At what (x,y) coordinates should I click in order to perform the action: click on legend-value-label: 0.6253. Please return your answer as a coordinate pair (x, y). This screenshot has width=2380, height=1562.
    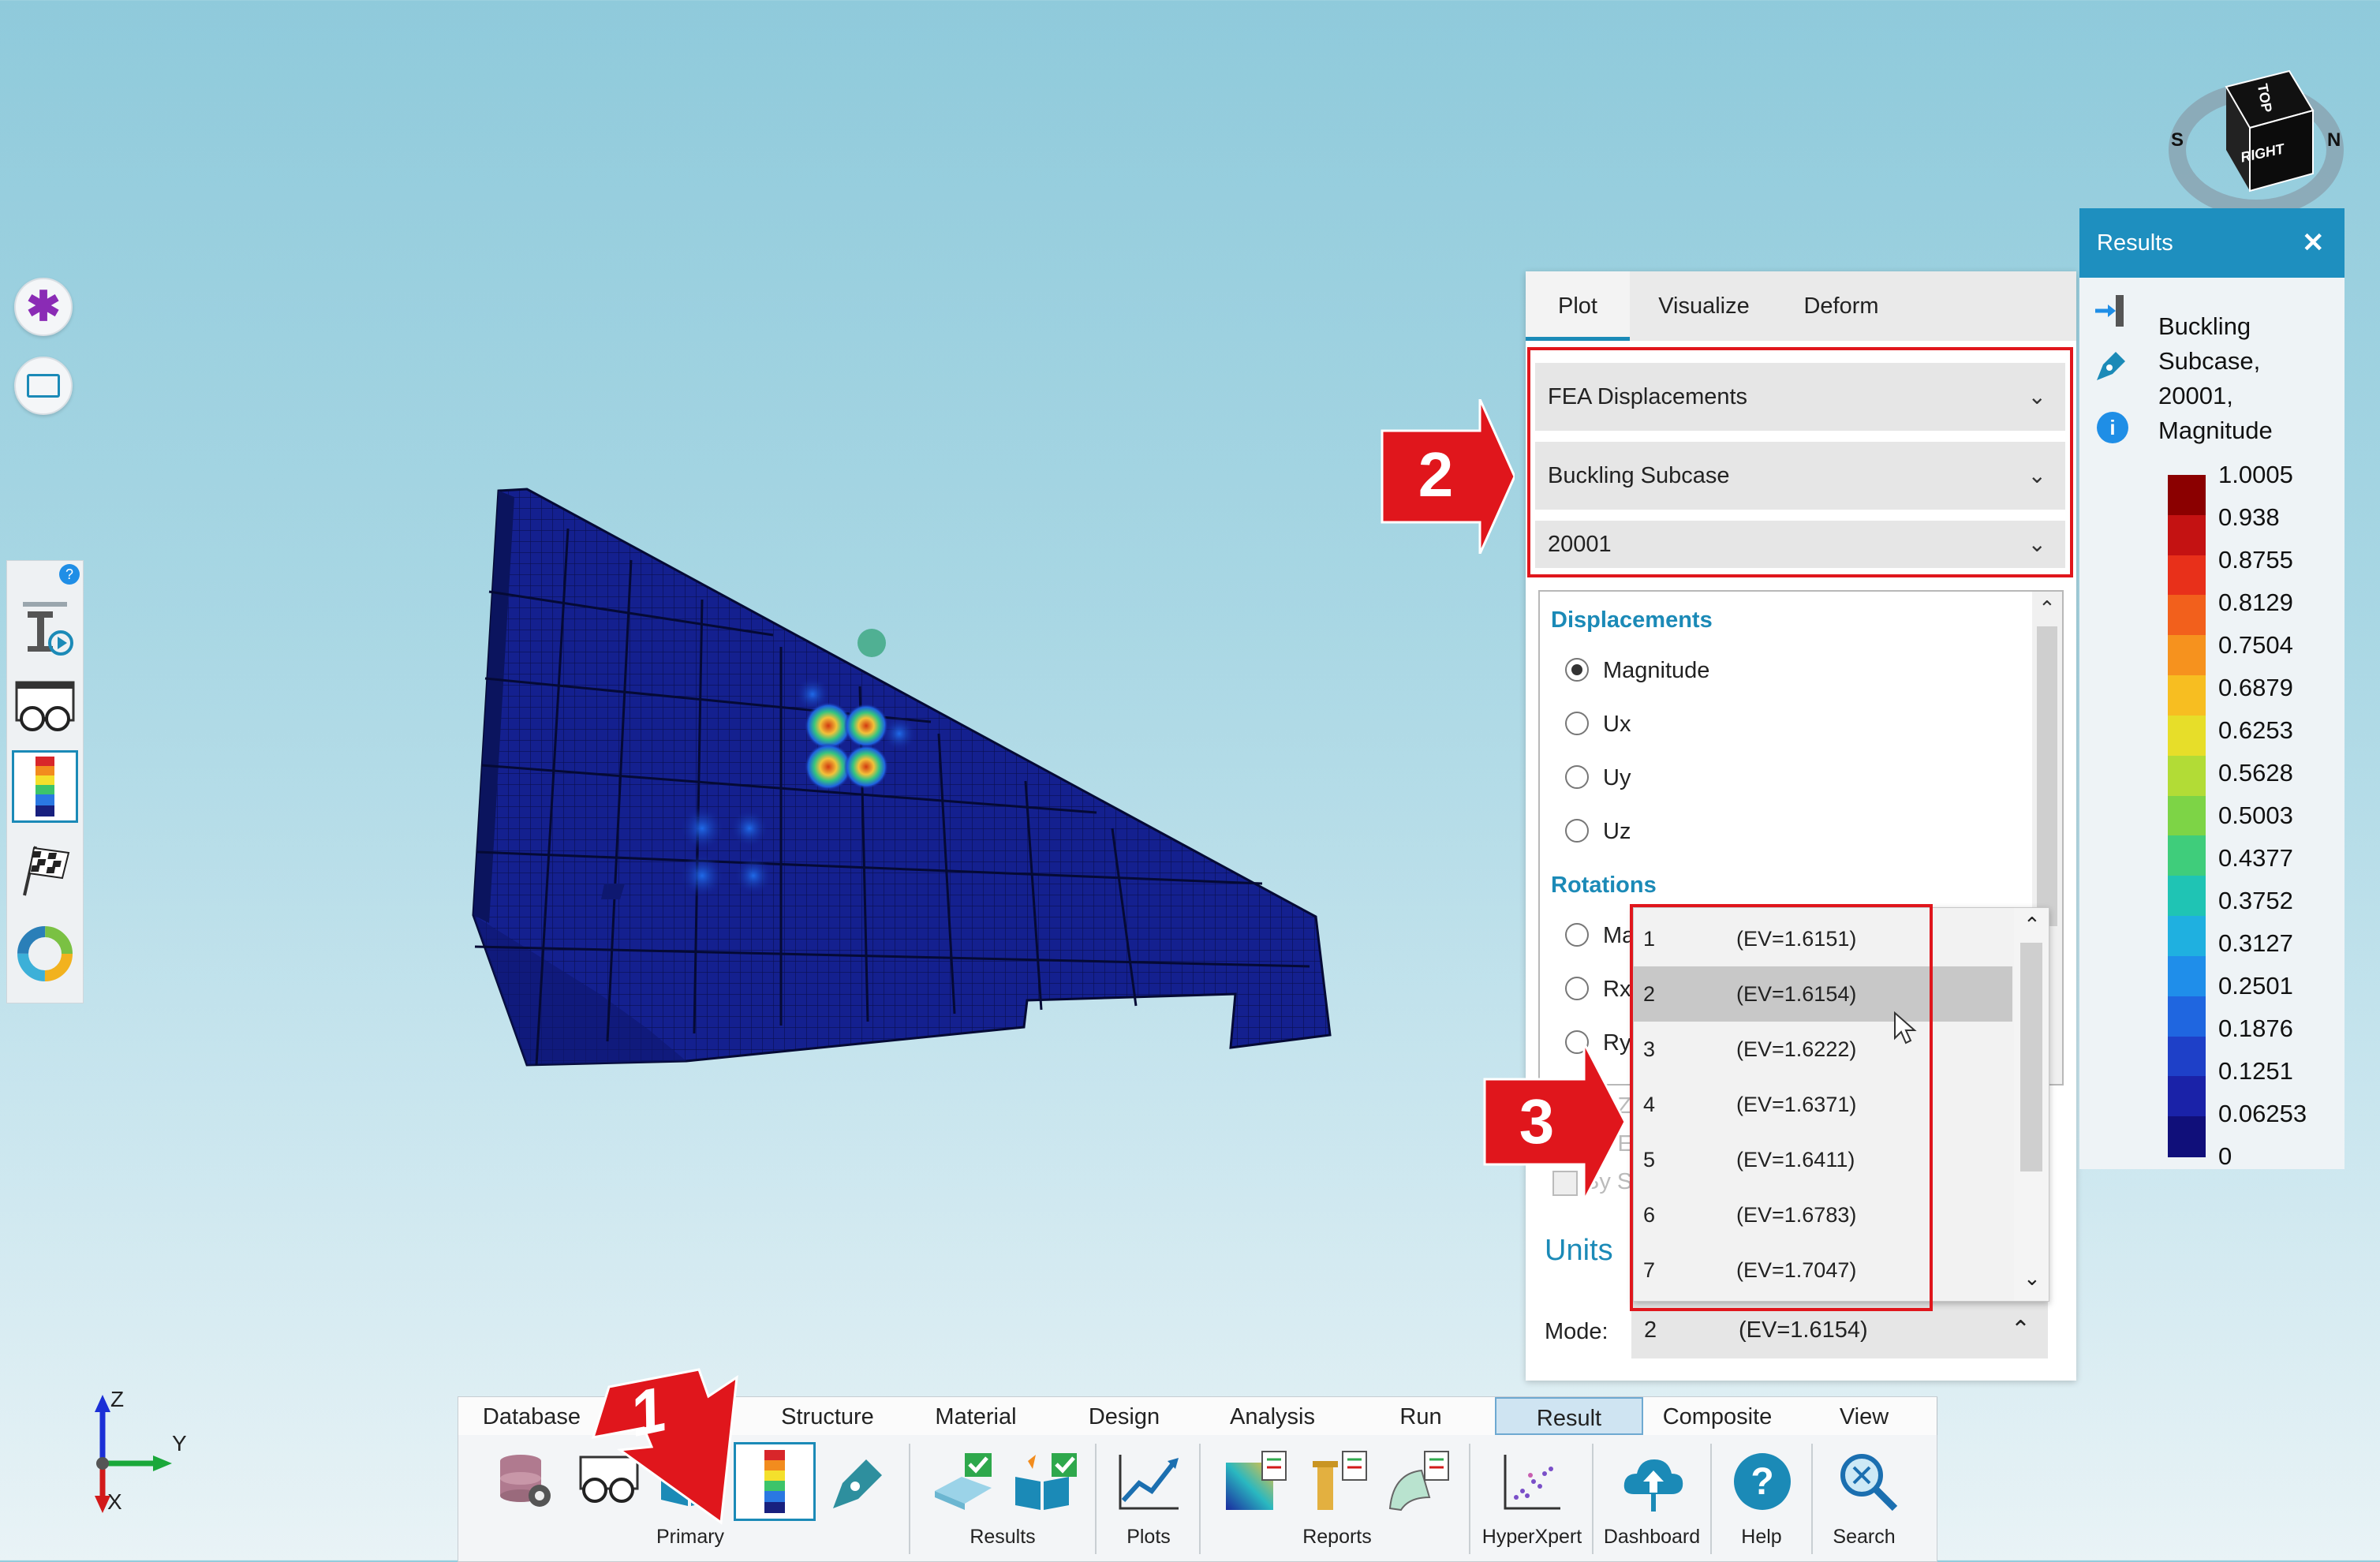
    Looking at the image, I should click on (2255, 730).